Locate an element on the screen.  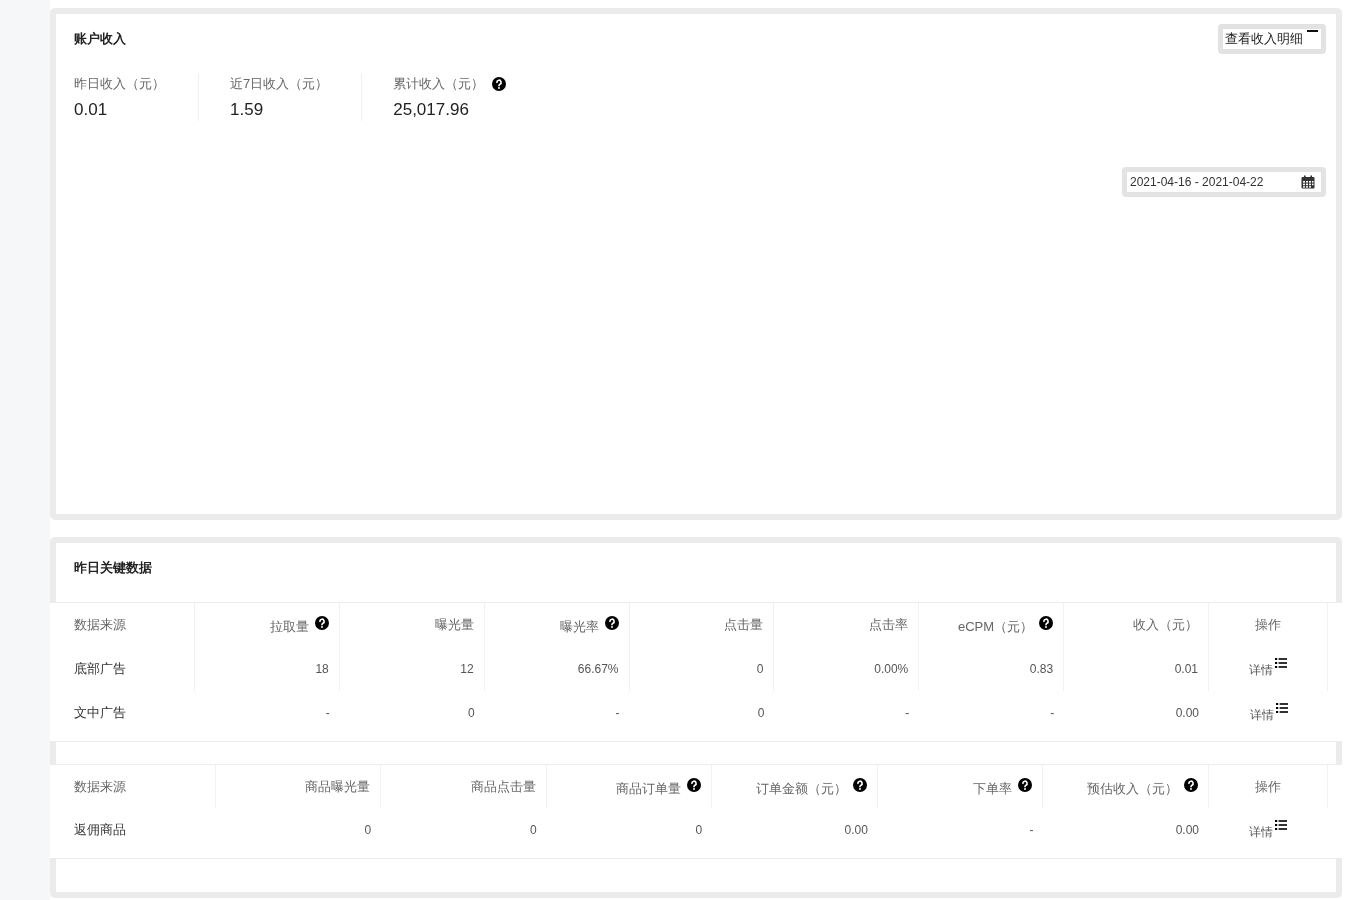
column-header: eCPM（元） is located at coordinates (996, 627).